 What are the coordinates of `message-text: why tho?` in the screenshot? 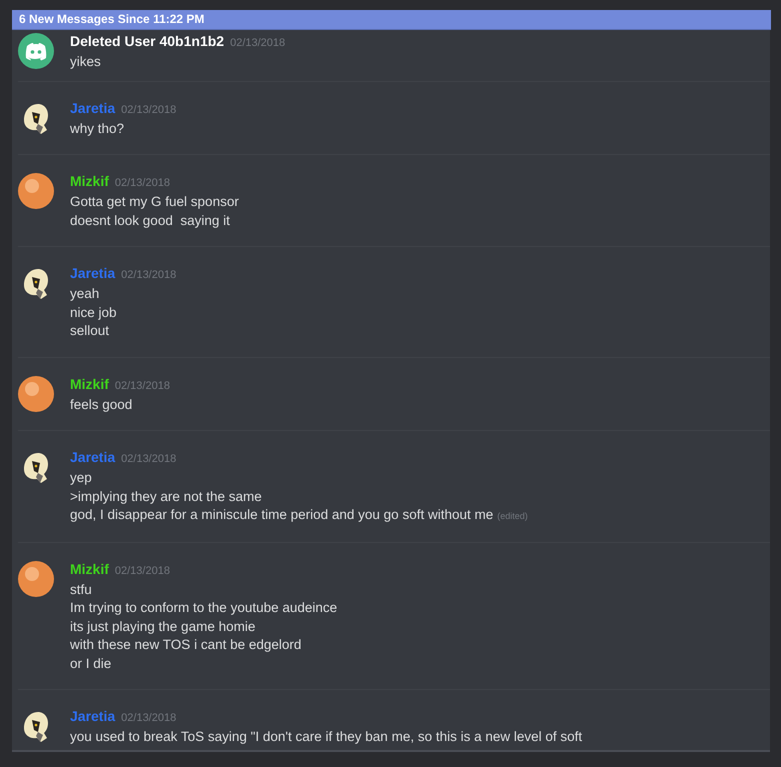 It's located at (97, 128).